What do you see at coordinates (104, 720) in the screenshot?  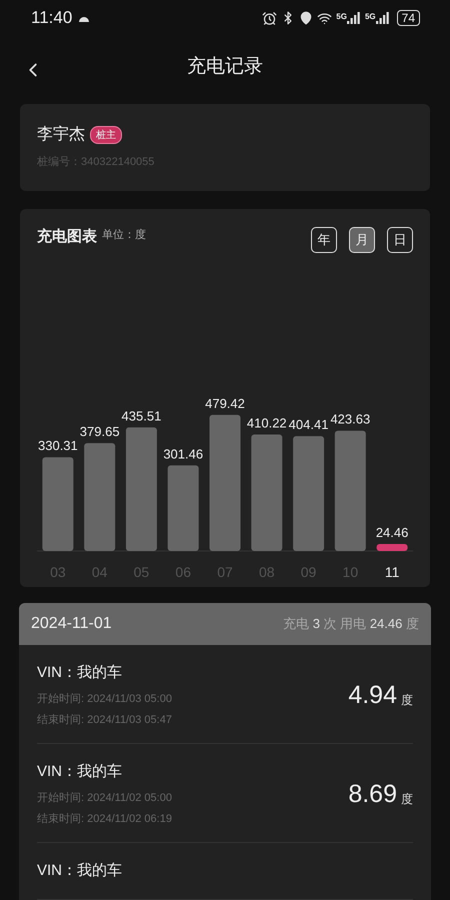 I see `end-time: 结束时间: 2024/11/03 05:47` at bounding box center [104, 720].